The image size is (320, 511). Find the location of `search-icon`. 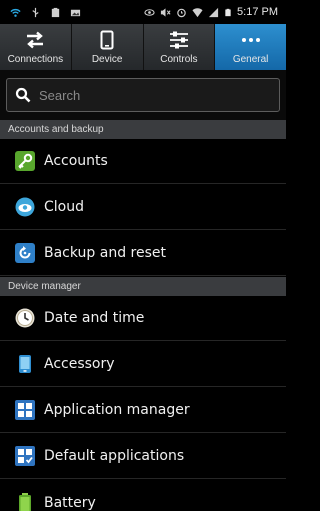

search-icon is located at coordinates (23, 95).